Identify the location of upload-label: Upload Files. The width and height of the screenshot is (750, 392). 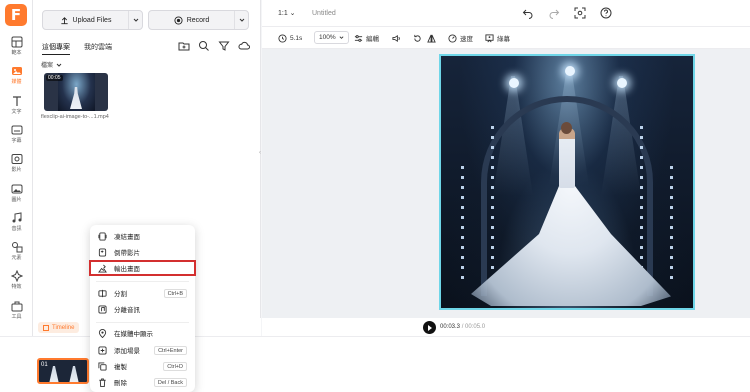
(92, 20).